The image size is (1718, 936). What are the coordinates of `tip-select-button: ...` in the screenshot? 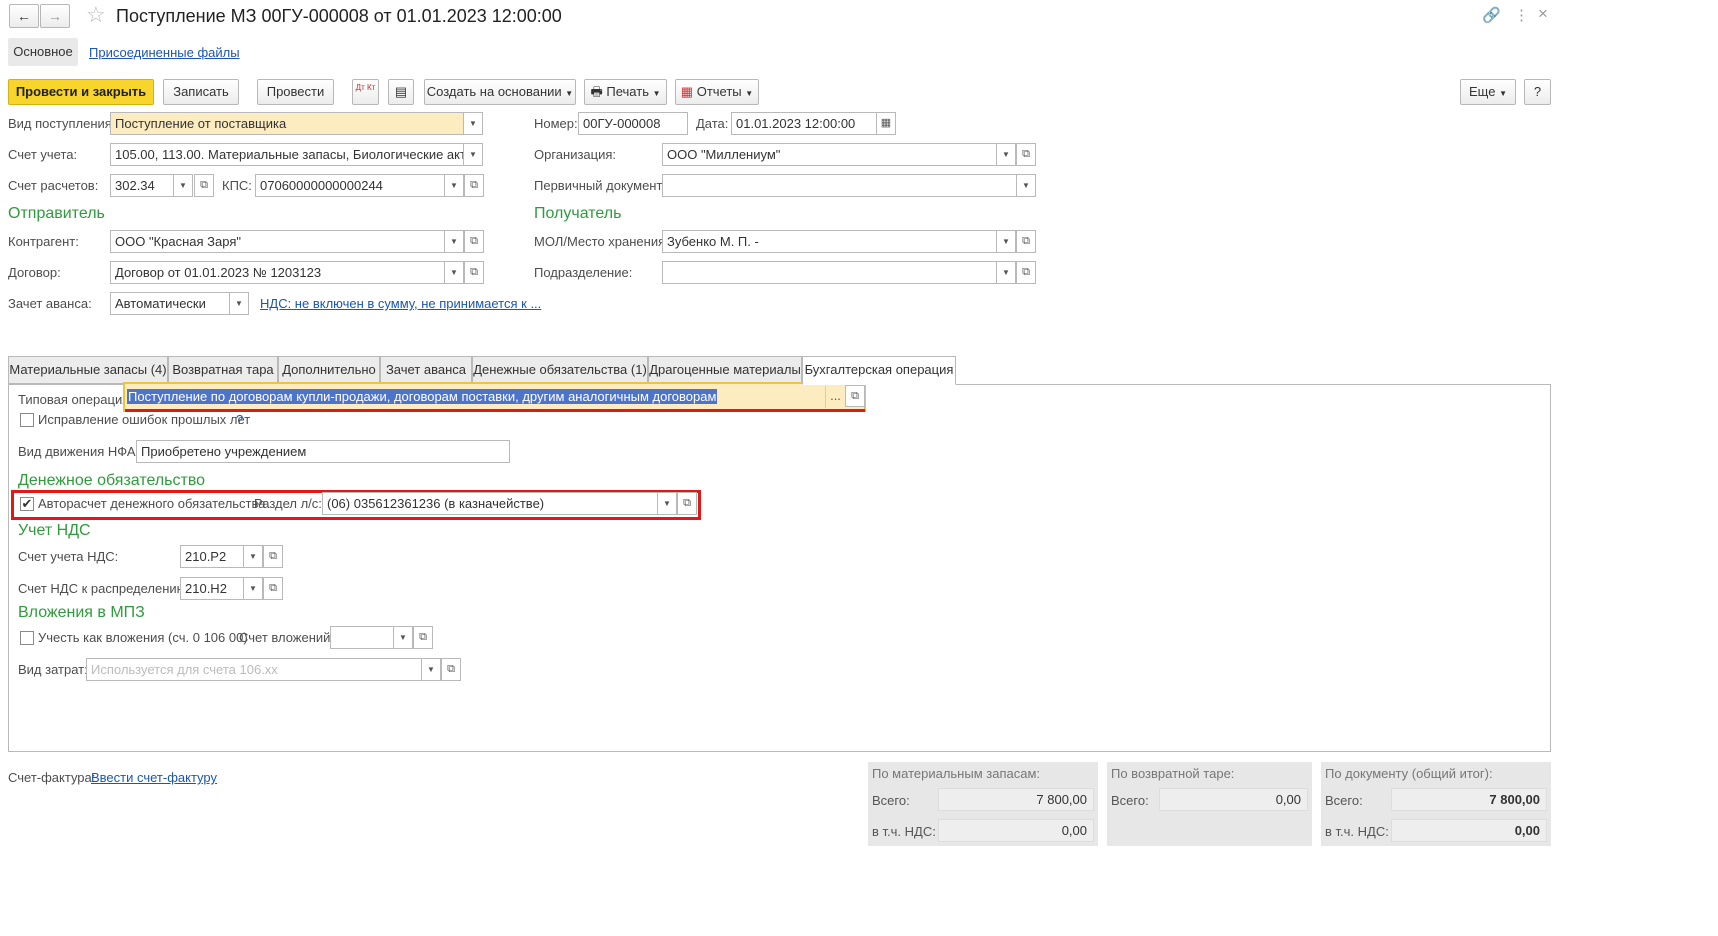 It's located at (835, 397).